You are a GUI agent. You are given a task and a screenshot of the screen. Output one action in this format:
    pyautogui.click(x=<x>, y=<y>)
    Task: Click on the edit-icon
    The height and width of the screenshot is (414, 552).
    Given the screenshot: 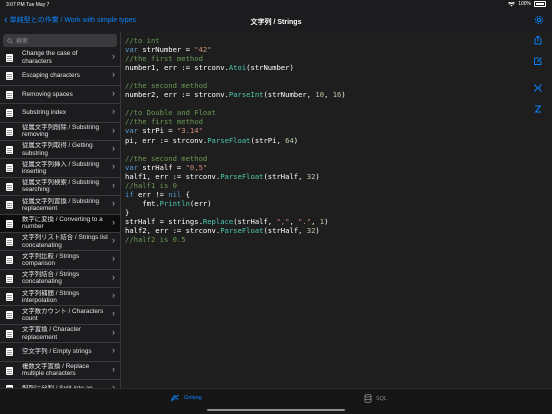 What is the action you would take?
    pyautogui.click(x=538, y=61)
    